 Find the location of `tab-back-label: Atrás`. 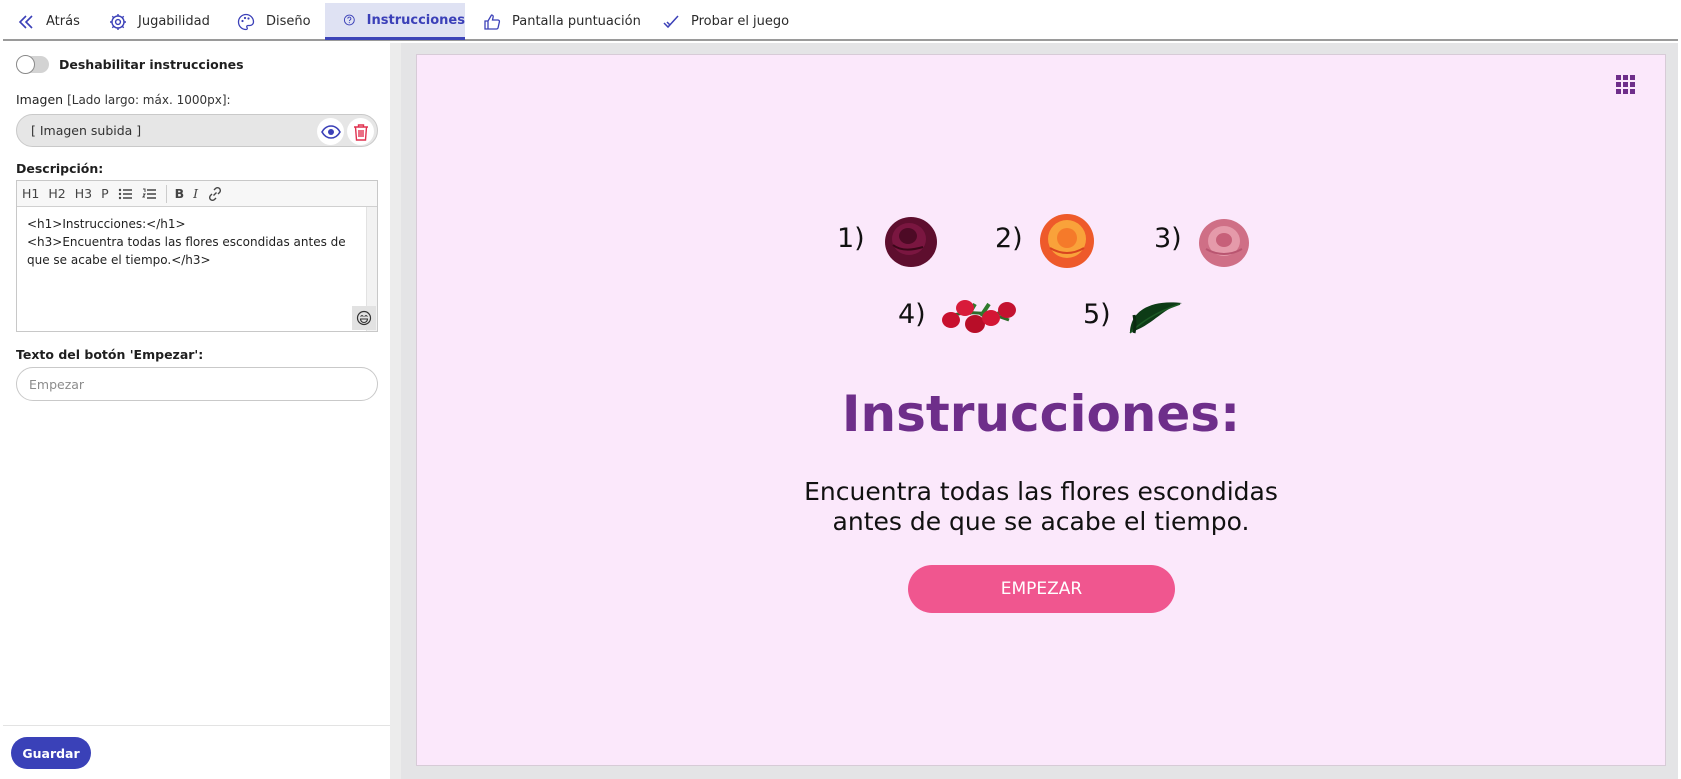

tab-back-label: Atrás is located at coordinates (63, 21).